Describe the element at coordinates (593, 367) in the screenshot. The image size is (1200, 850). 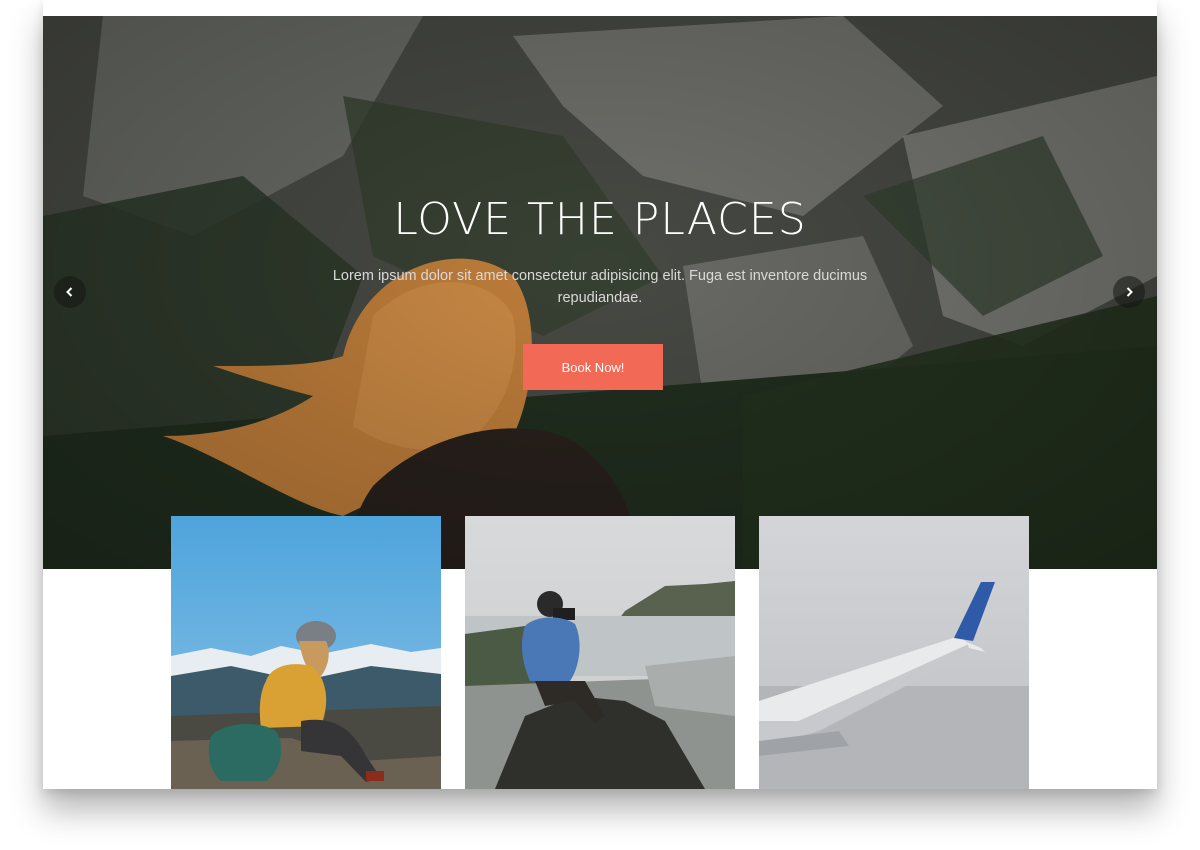
I see `book-now-button: Book Now!` at that location.